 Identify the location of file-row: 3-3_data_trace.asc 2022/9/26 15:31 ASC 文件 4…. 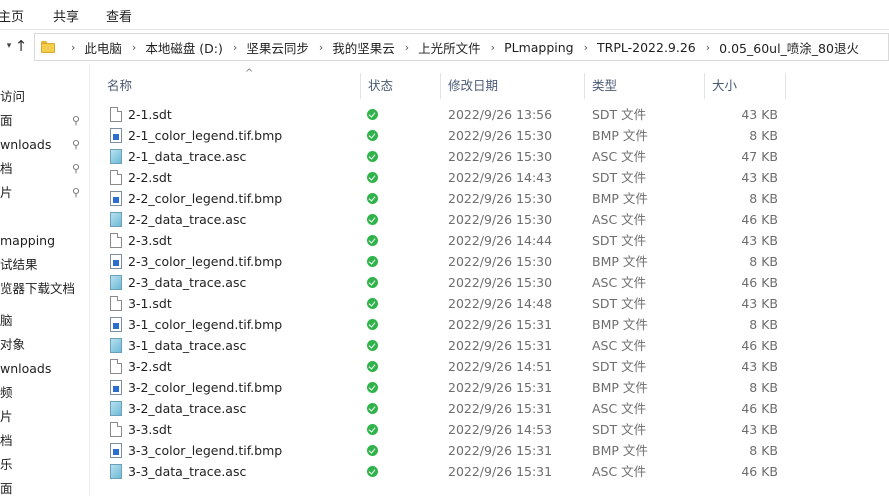
(435, 471).